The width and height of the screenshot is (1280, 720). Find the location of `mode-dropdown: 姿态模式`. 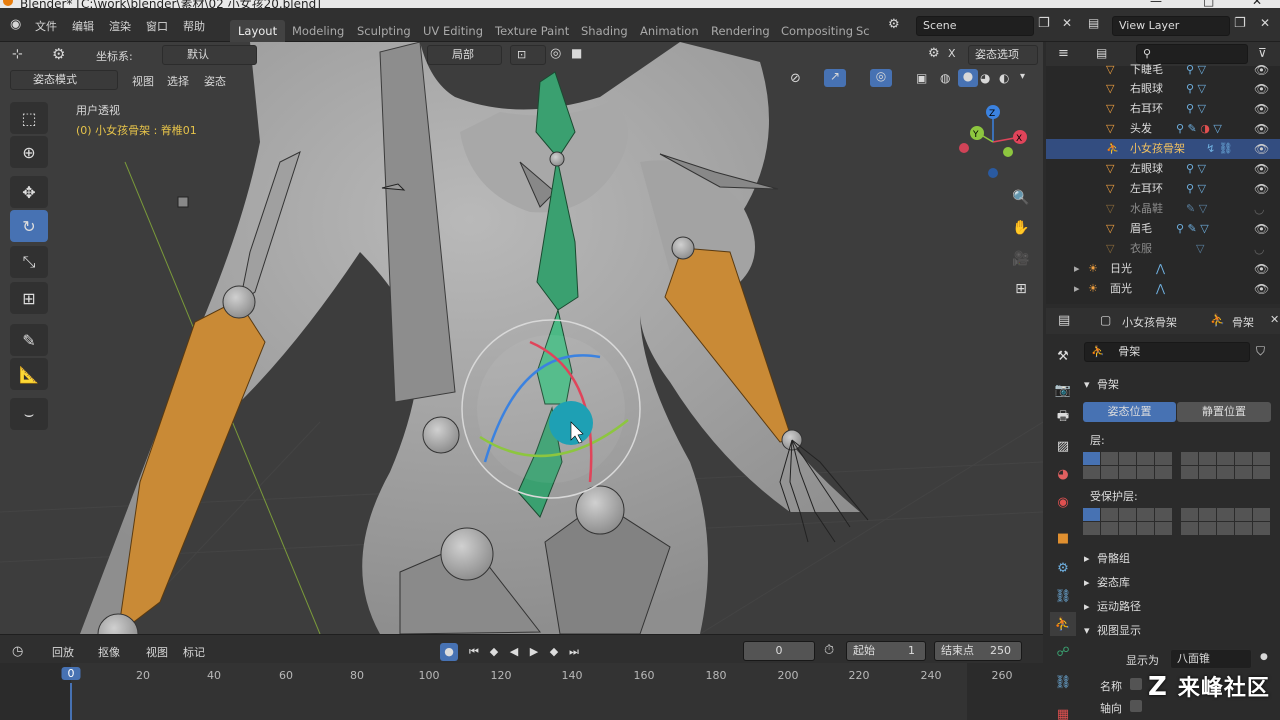

mode-dropdown: 姿态模式 is located at coordinates (64, 80).